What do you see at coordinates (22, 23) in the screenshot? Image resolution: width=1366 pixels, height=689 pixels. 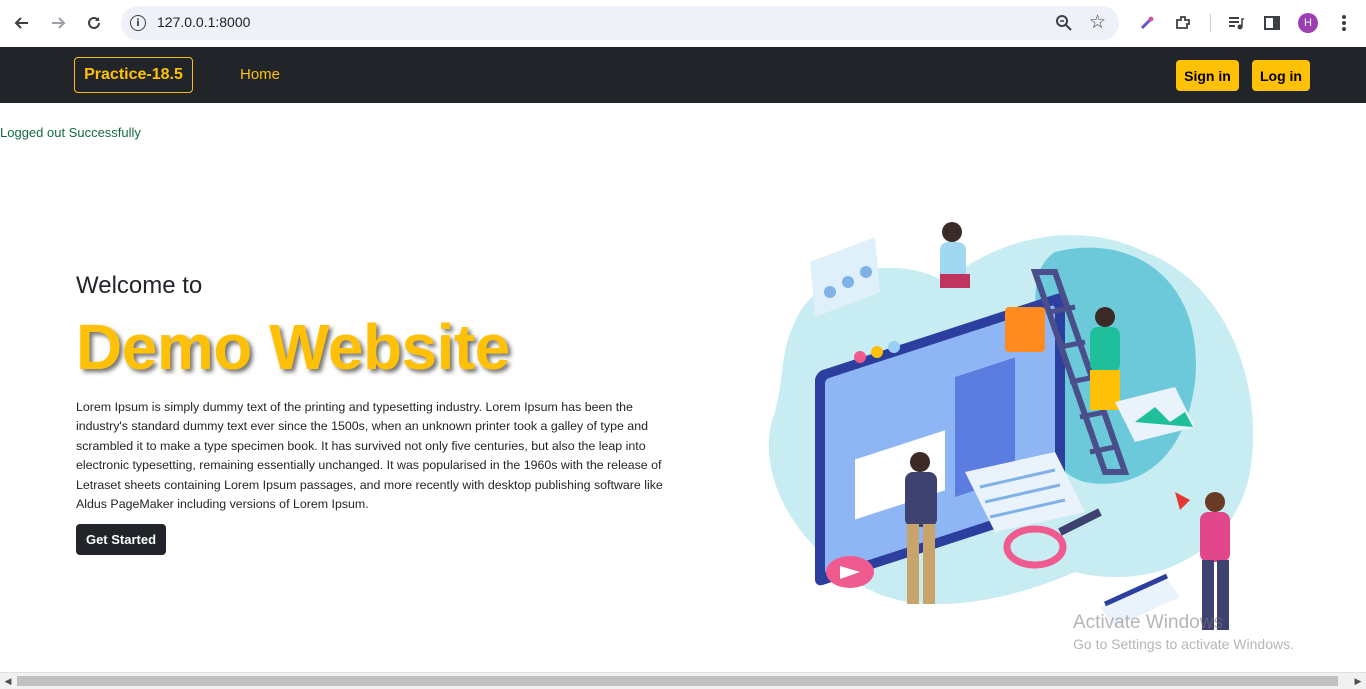 I see `back-arrow-icon` at bounding box center [22, 23].